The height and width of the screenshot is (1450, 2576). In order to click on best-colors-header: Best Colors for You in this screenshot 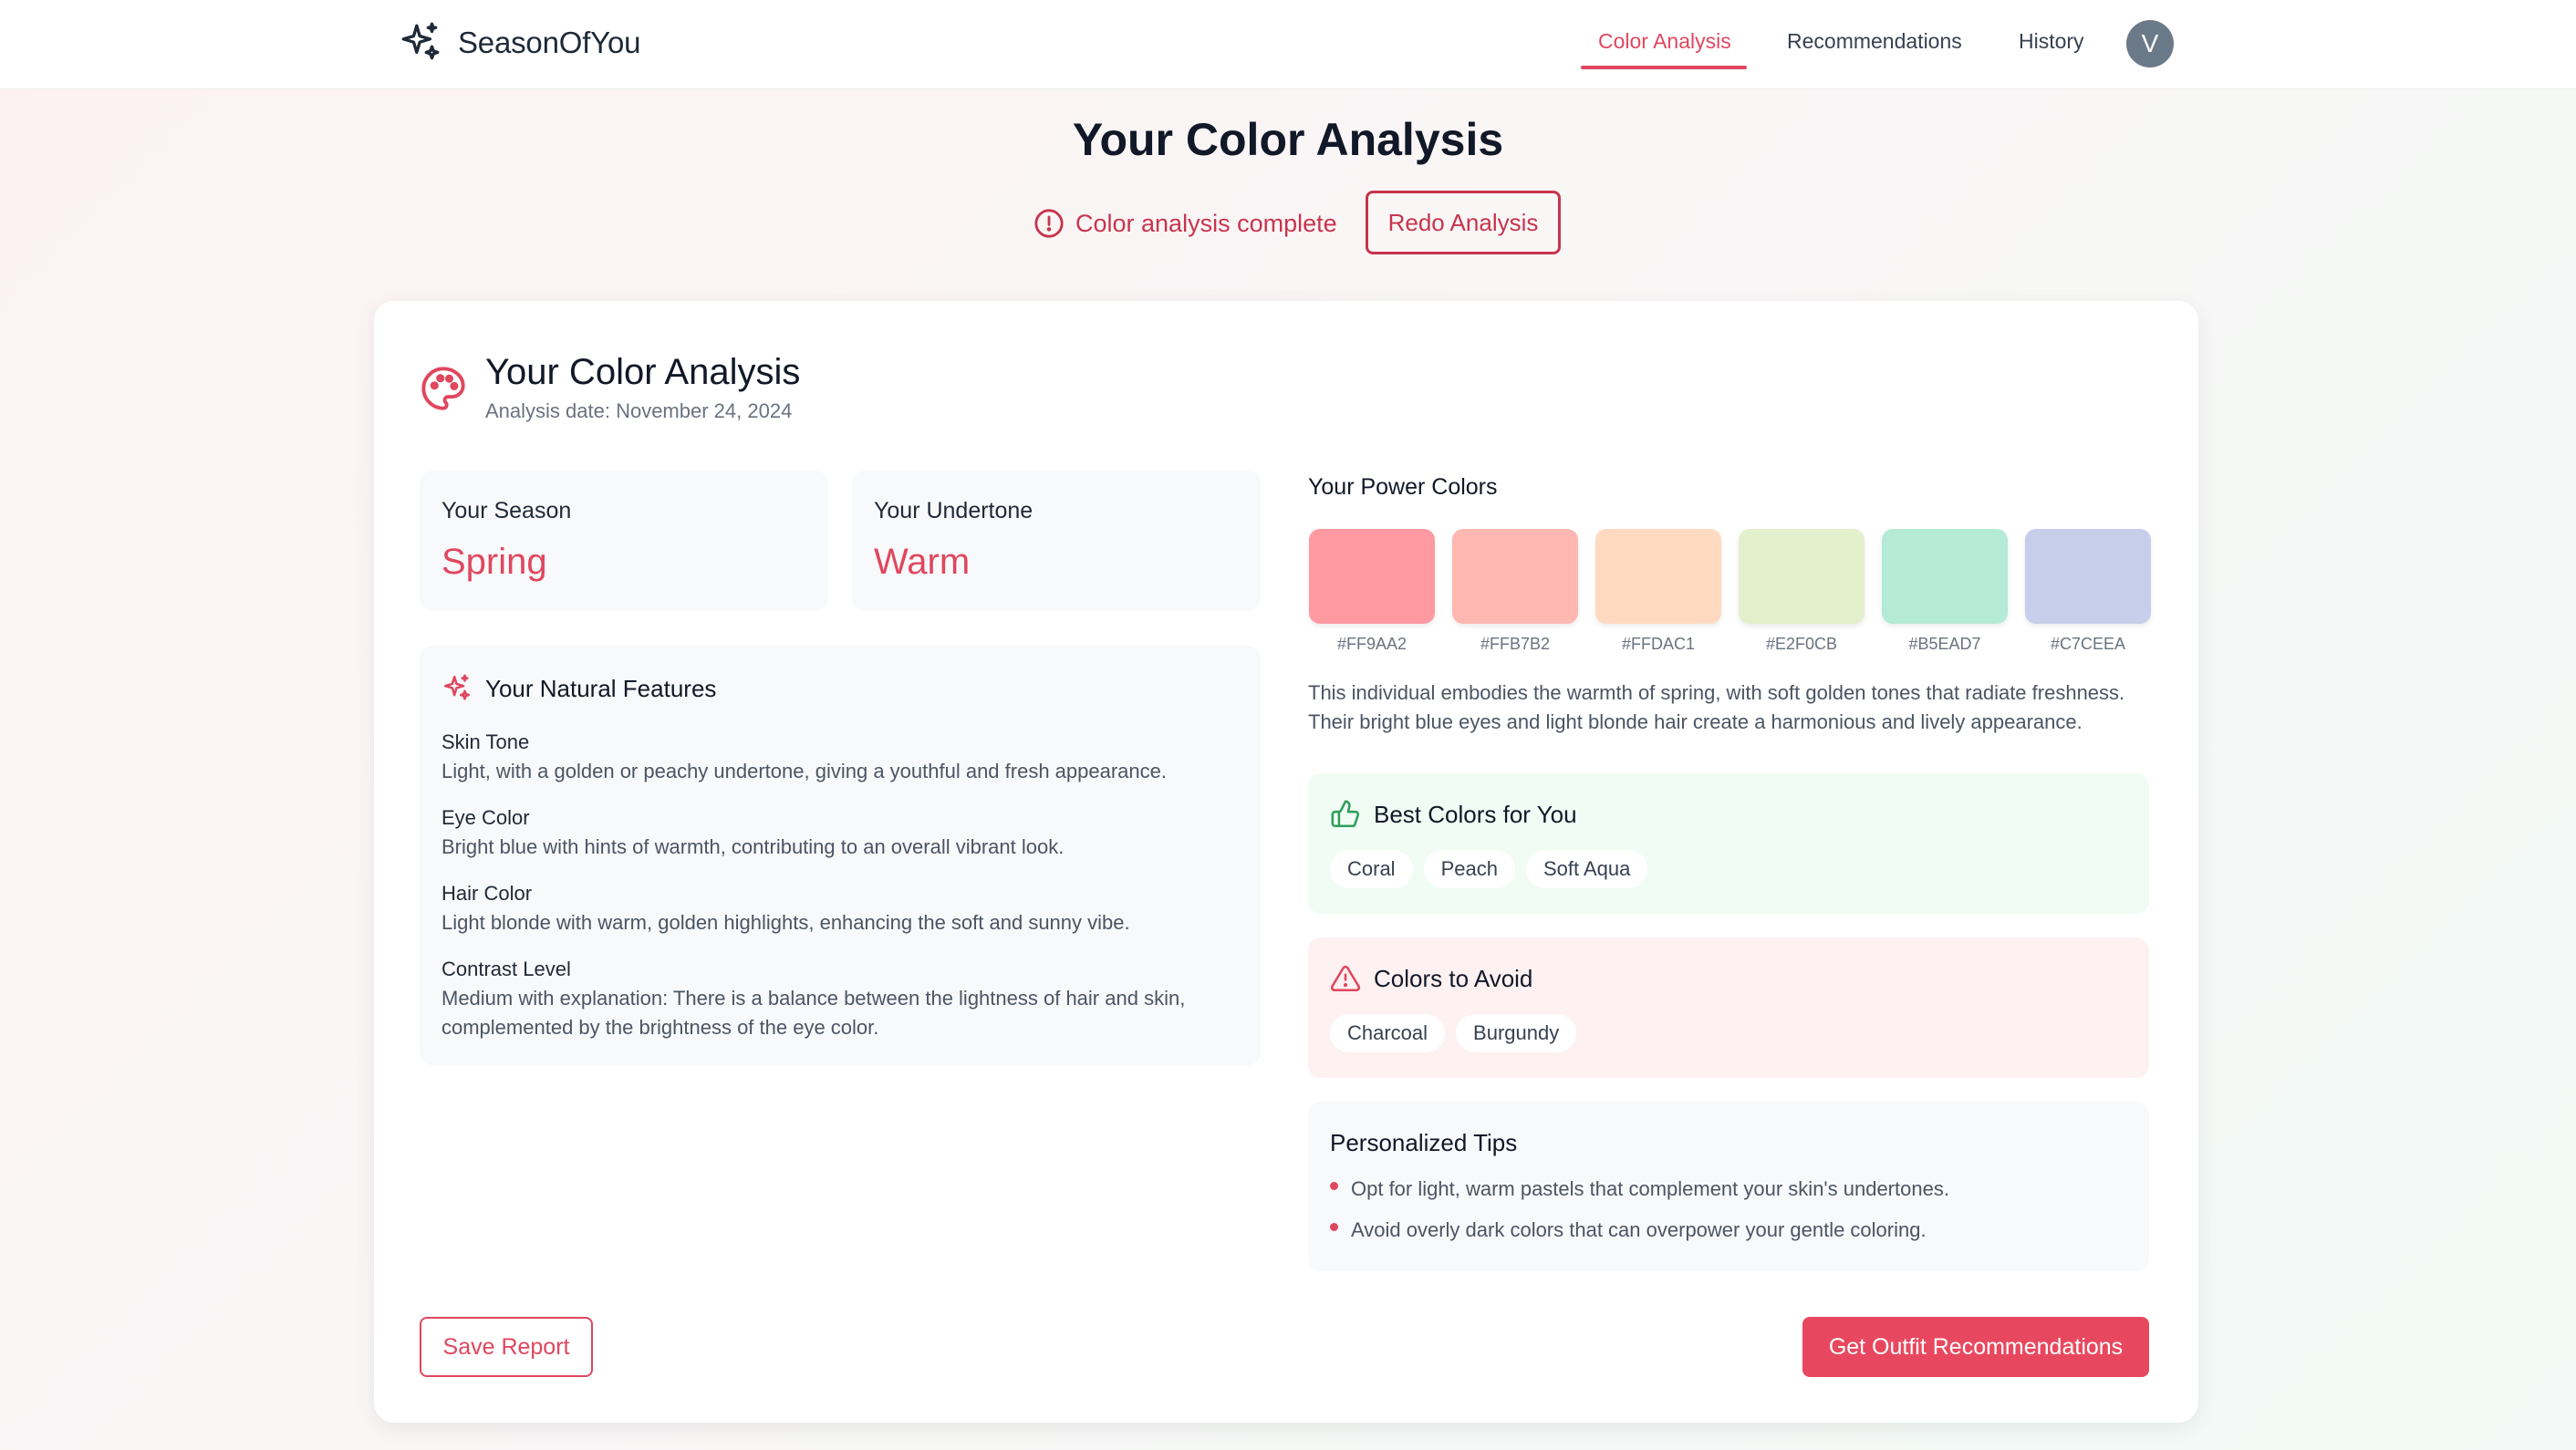, I will do `click(1453, 814)`.